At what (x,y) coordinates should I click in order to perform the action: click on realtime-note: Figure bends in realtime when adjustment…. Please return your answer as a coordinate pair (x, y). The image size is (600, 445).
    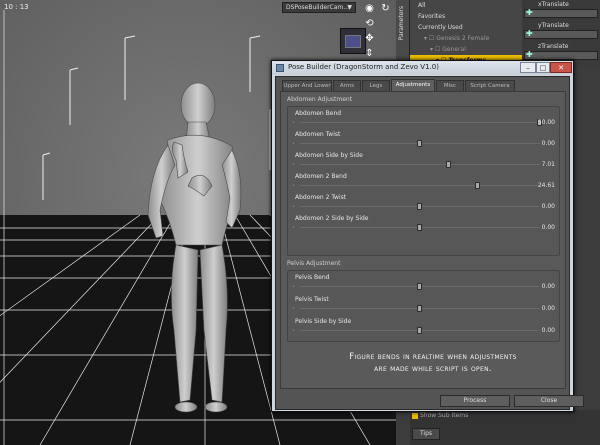
    Looking at the image, I should click on (433, 363).